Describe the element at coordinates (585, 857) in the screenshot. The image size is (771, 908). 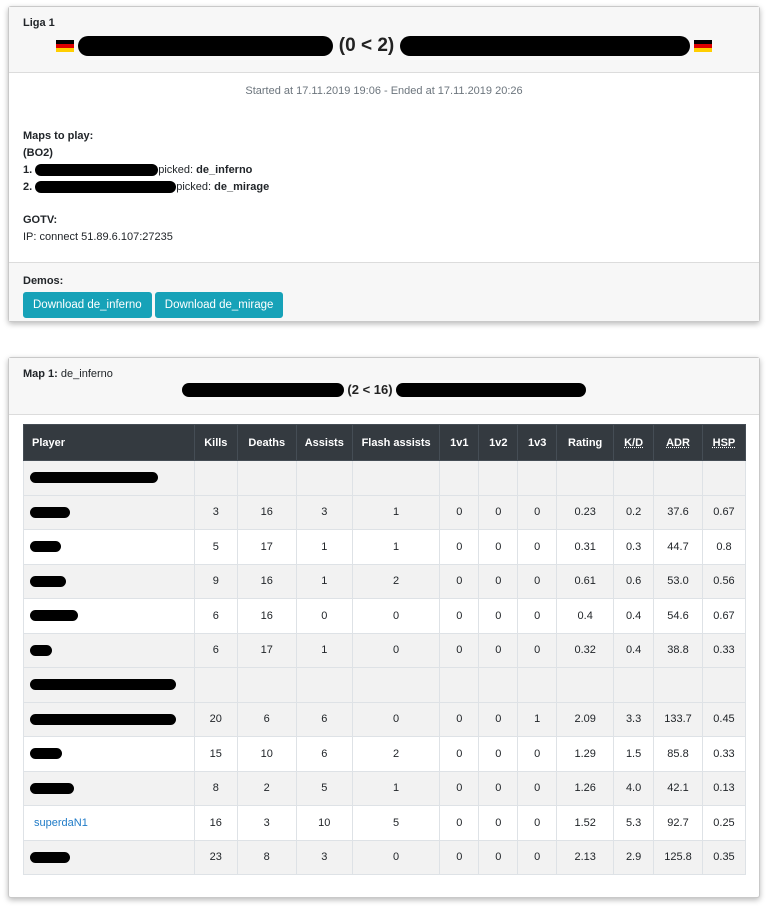
I see `stat-cell: 2.13` at that location.